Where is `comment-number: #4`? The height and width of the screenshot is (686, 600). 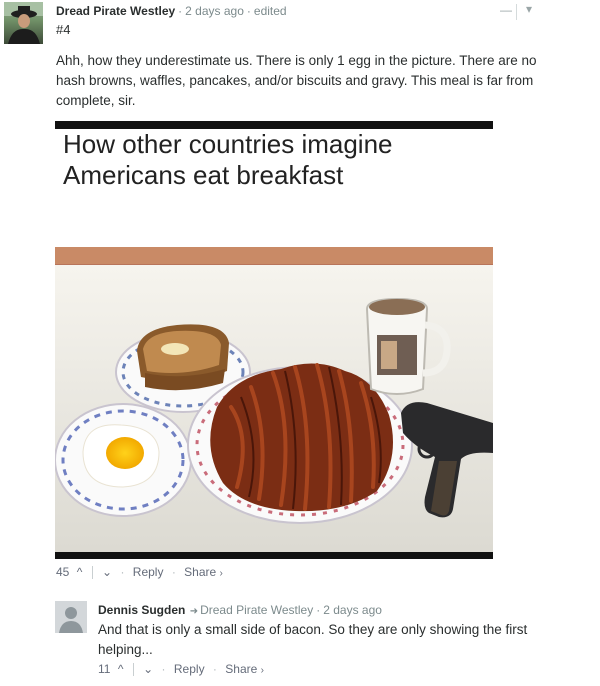 comment-number: #4 is located at coordinates (63, 29).